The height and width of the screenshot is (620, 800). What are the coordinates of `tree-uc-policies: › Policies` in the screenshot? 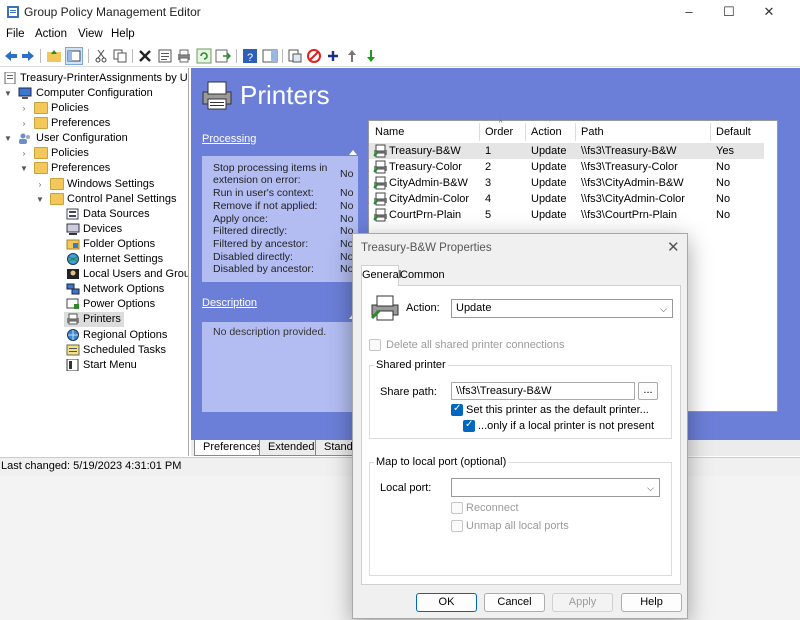 It's located at (94, 153).